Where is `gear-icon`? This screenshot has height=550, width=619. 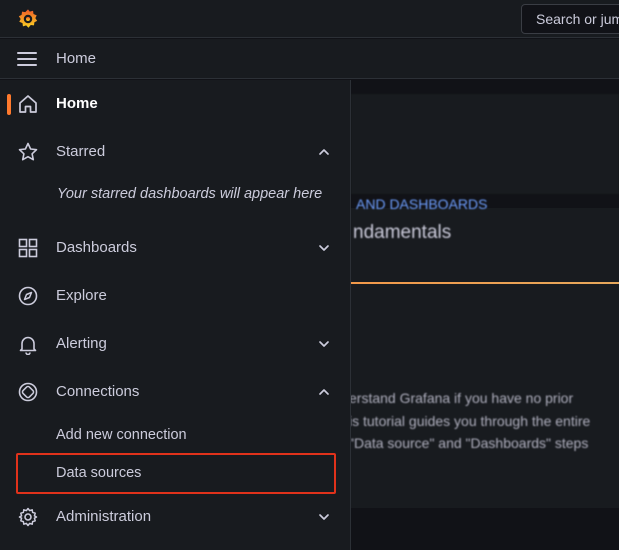 gear-icon is located at coordinates (28, 517).